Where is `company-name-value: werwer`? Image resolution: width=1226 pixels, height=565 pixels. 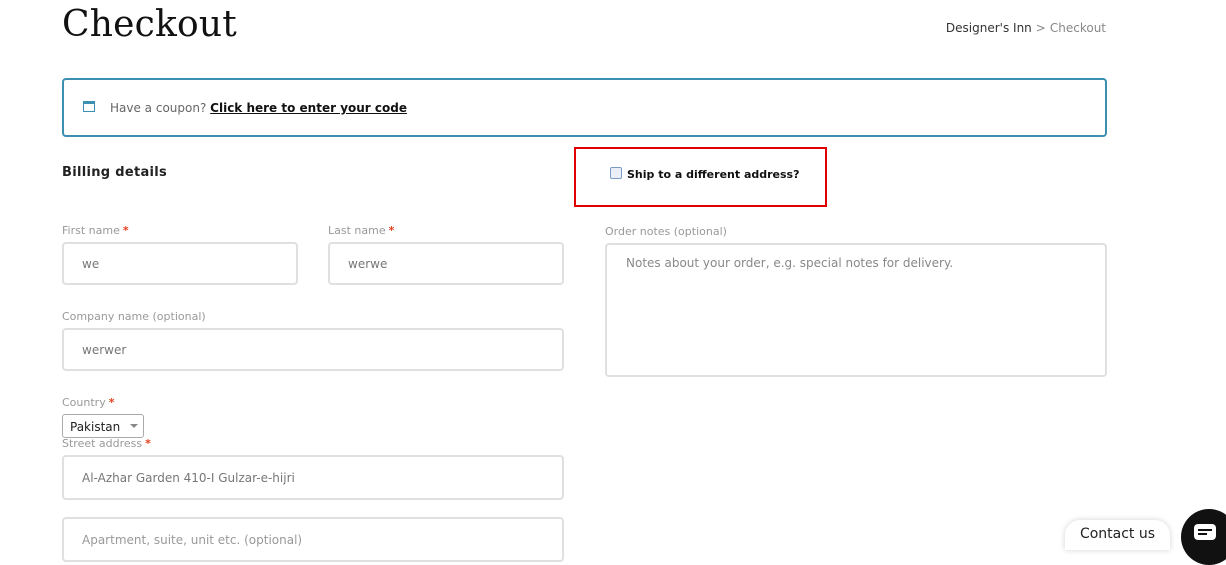
company-name-value: werwer is located at coordinates (104, 349).